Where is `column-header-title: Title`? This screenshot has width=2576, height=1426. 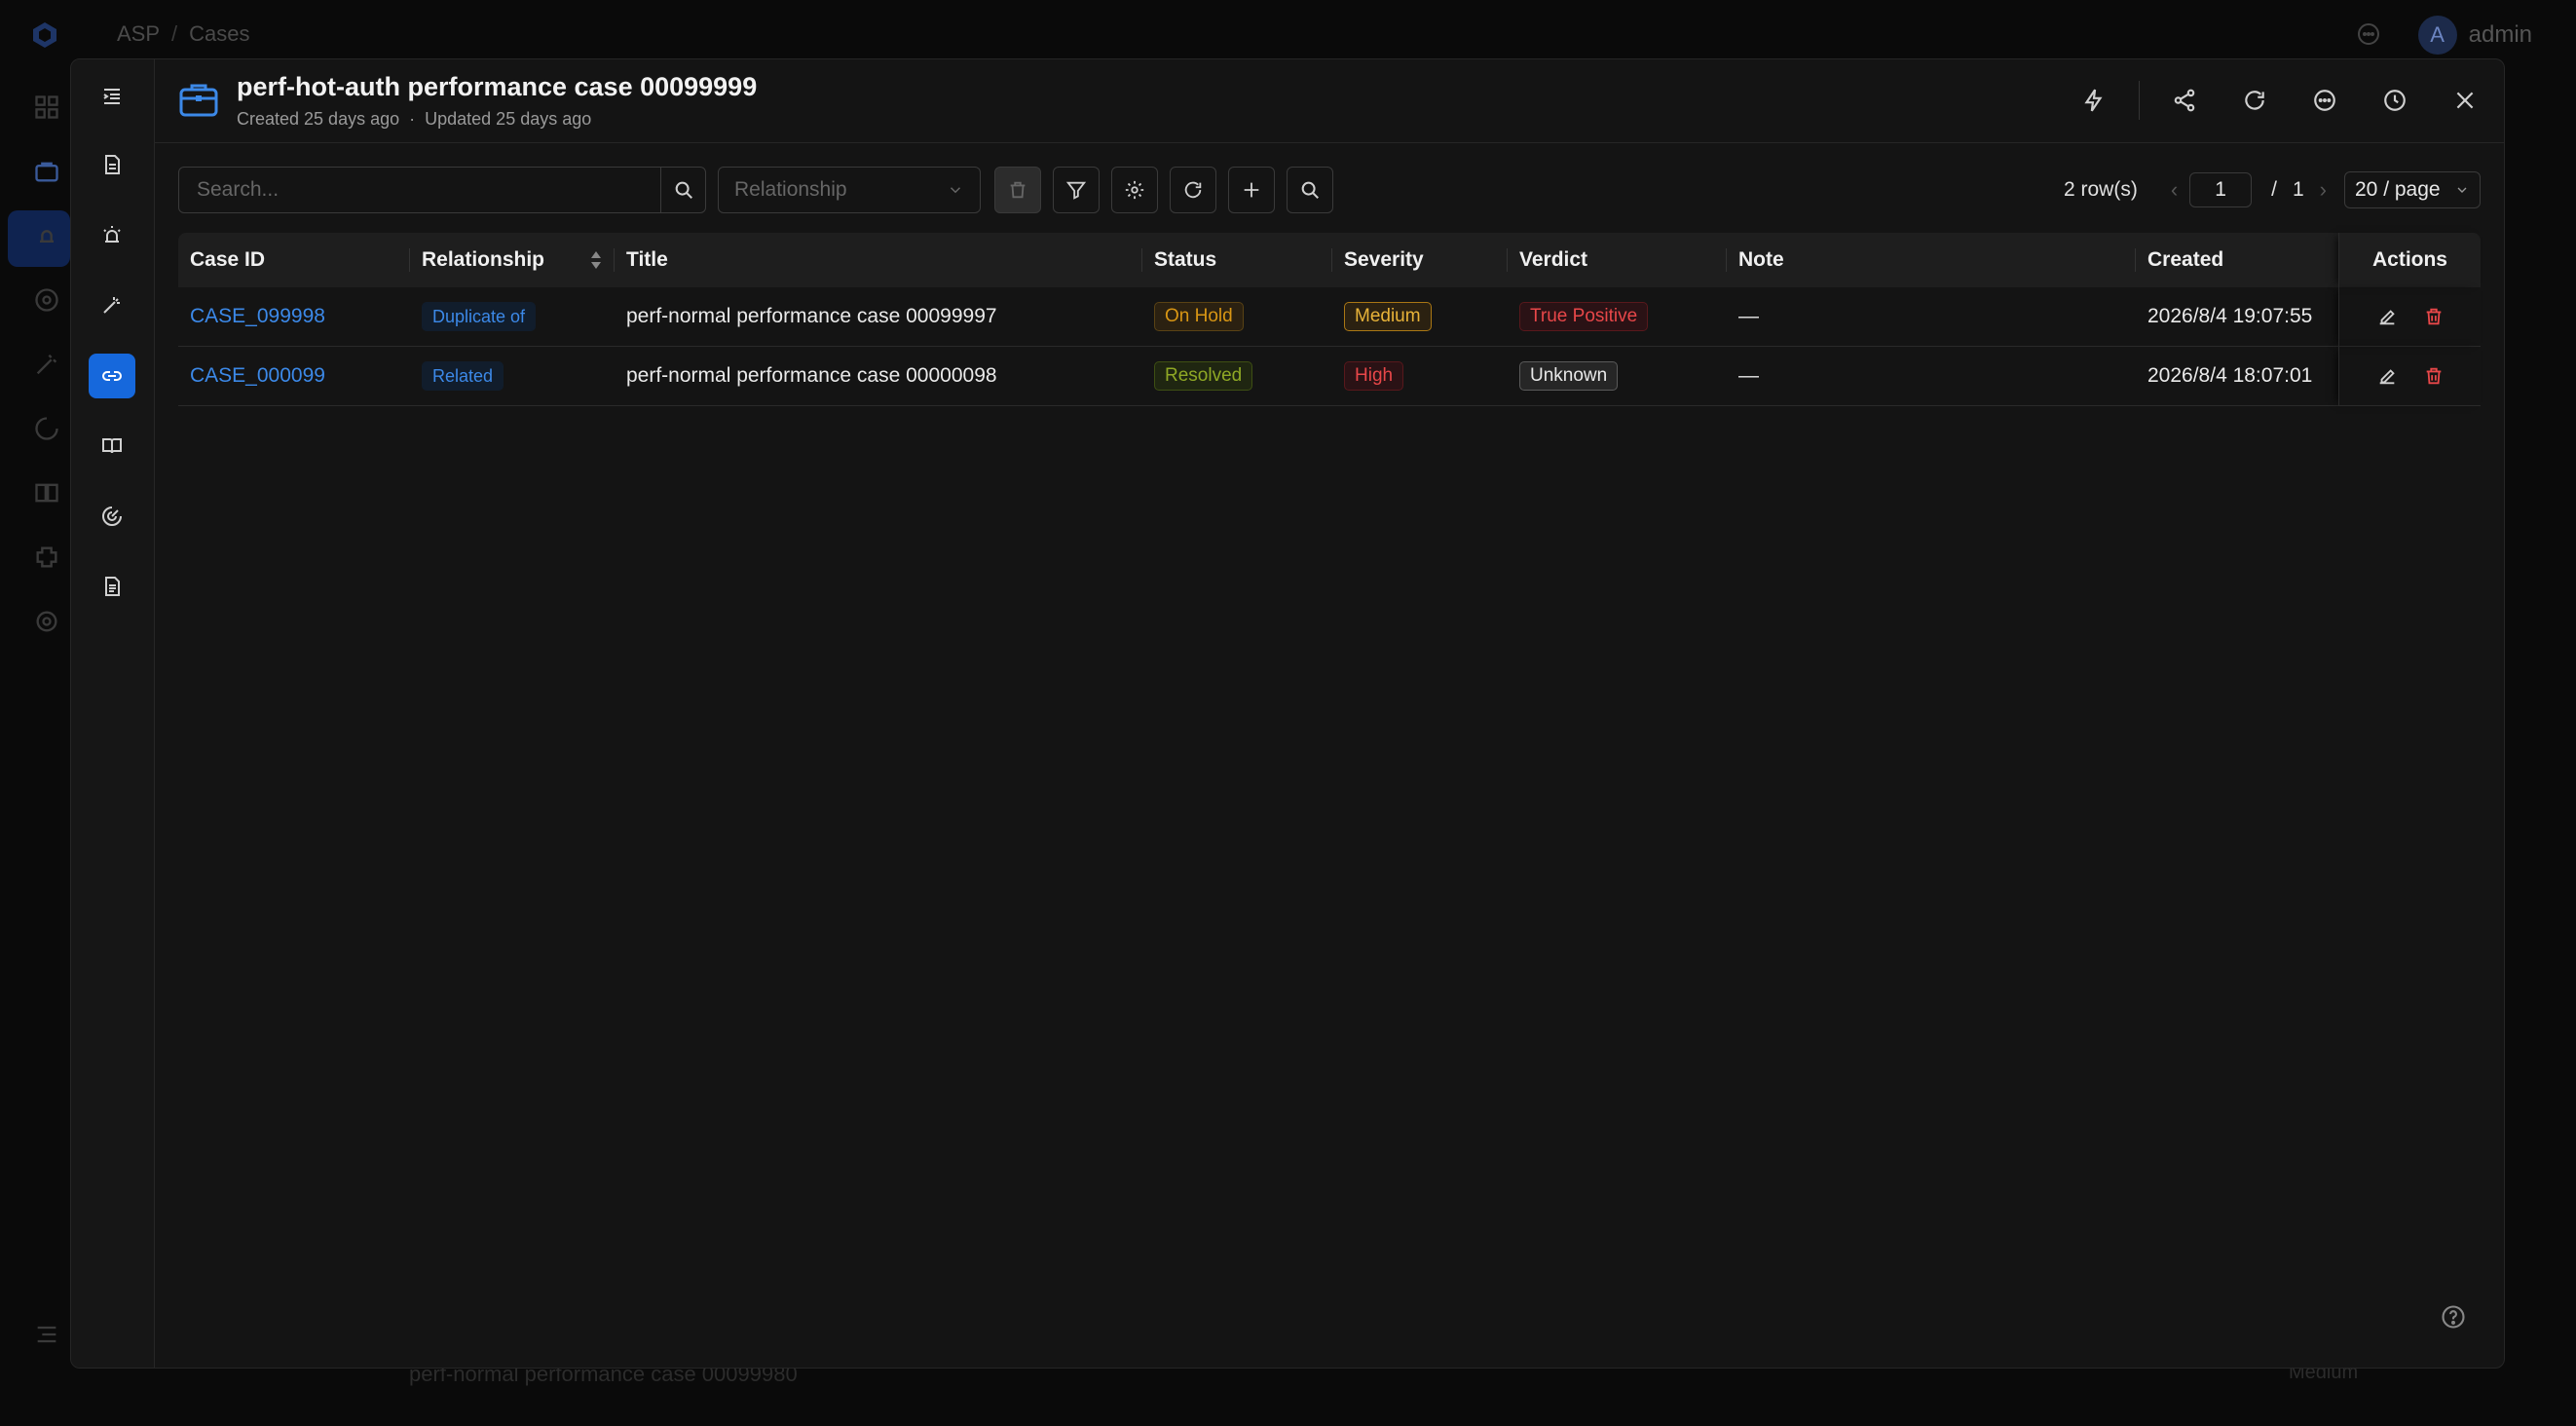 column-header-title: Title is located at coordinates (878, 260).